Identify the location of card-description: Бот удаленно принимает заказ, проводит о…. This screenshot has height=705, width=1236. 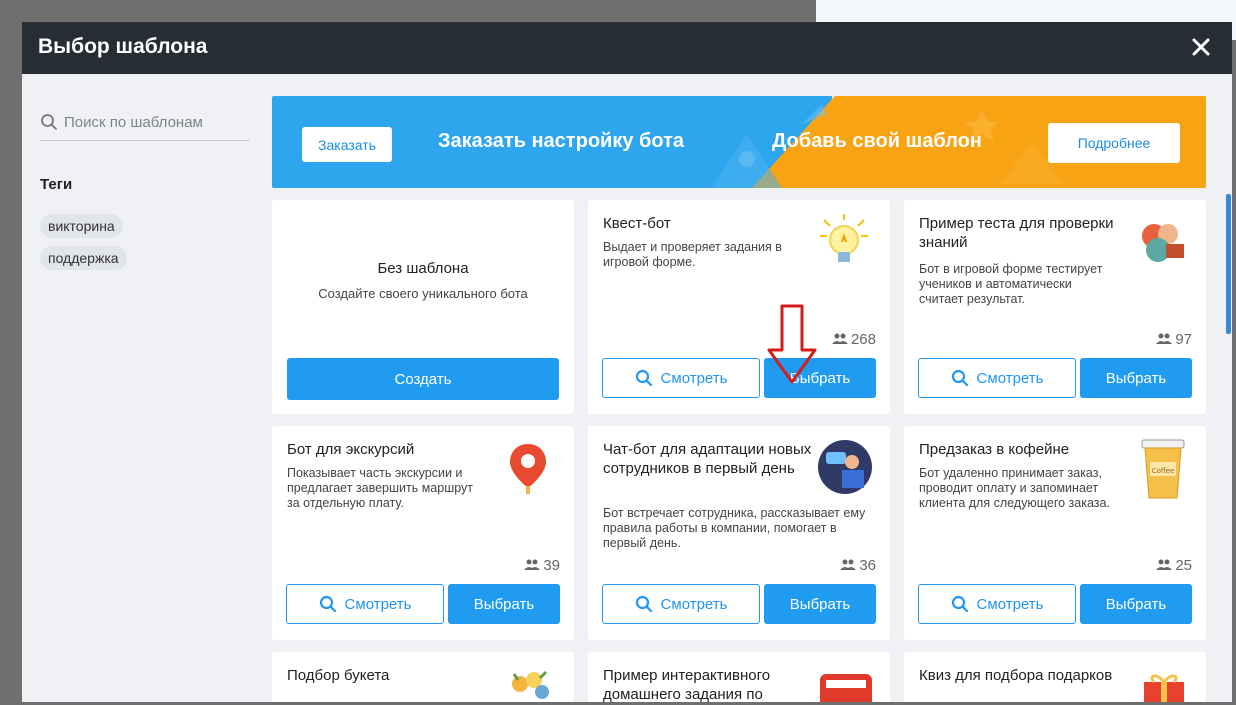
(1014, 488).